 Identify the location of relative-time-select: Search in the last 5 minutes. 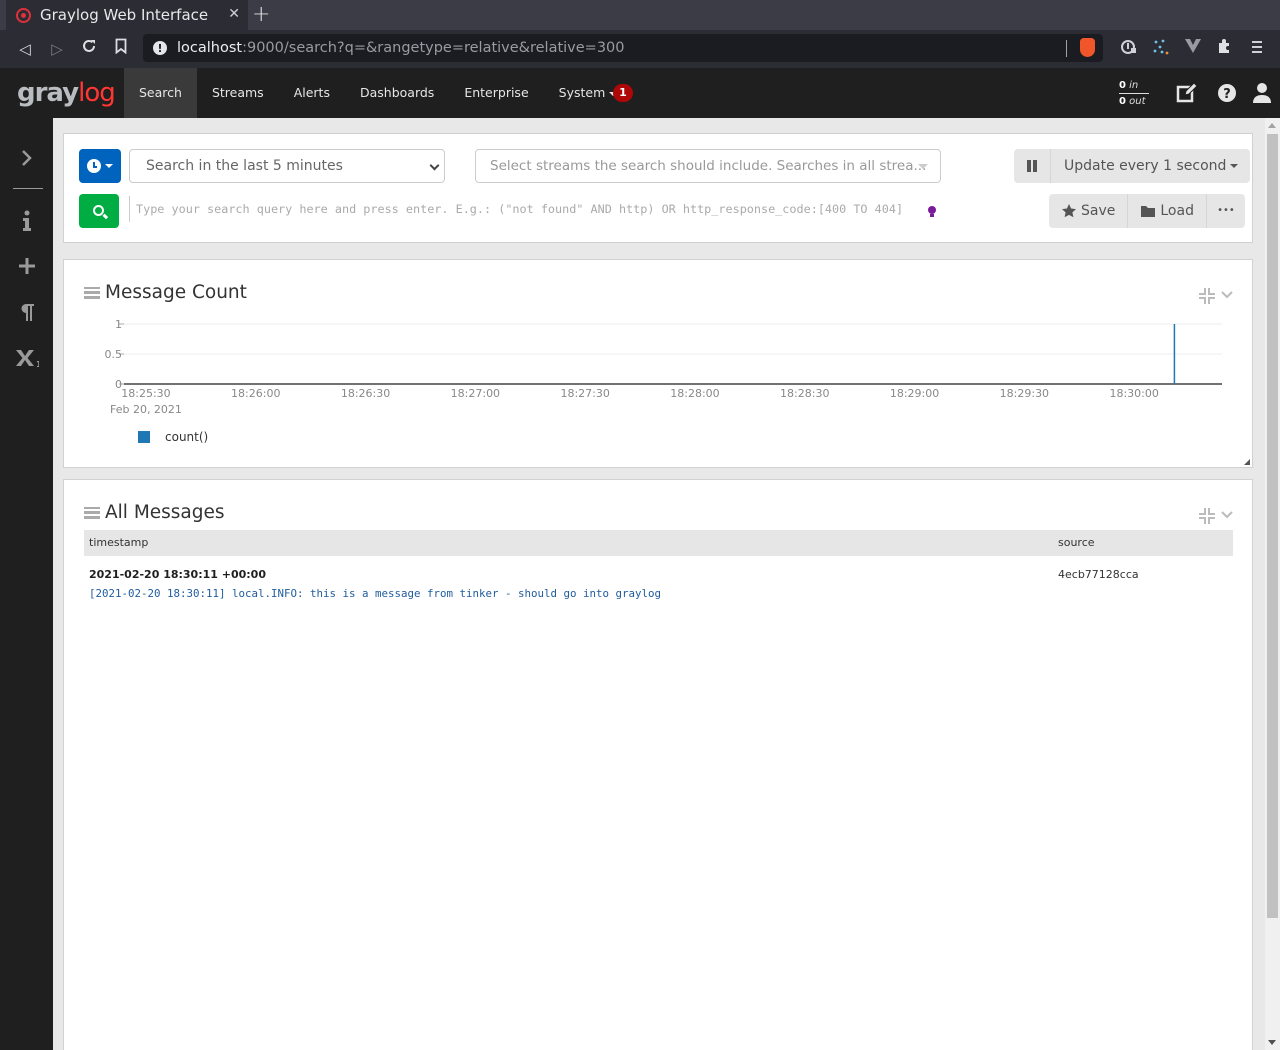
(287, 166).